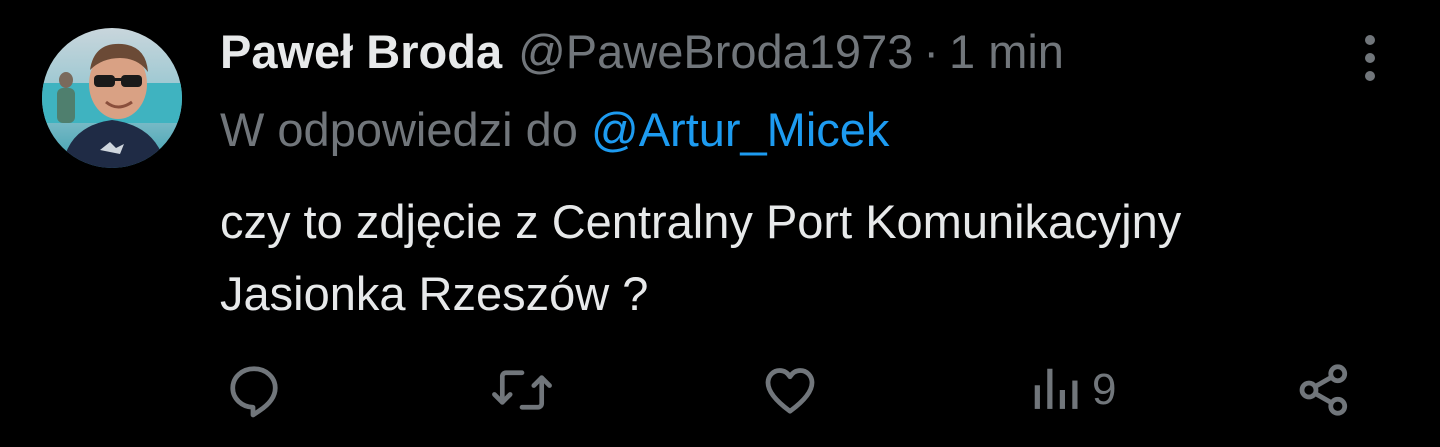 The width and height of the screenshot is (1440, 447). I want to click on reply-button, so click(254, 390).